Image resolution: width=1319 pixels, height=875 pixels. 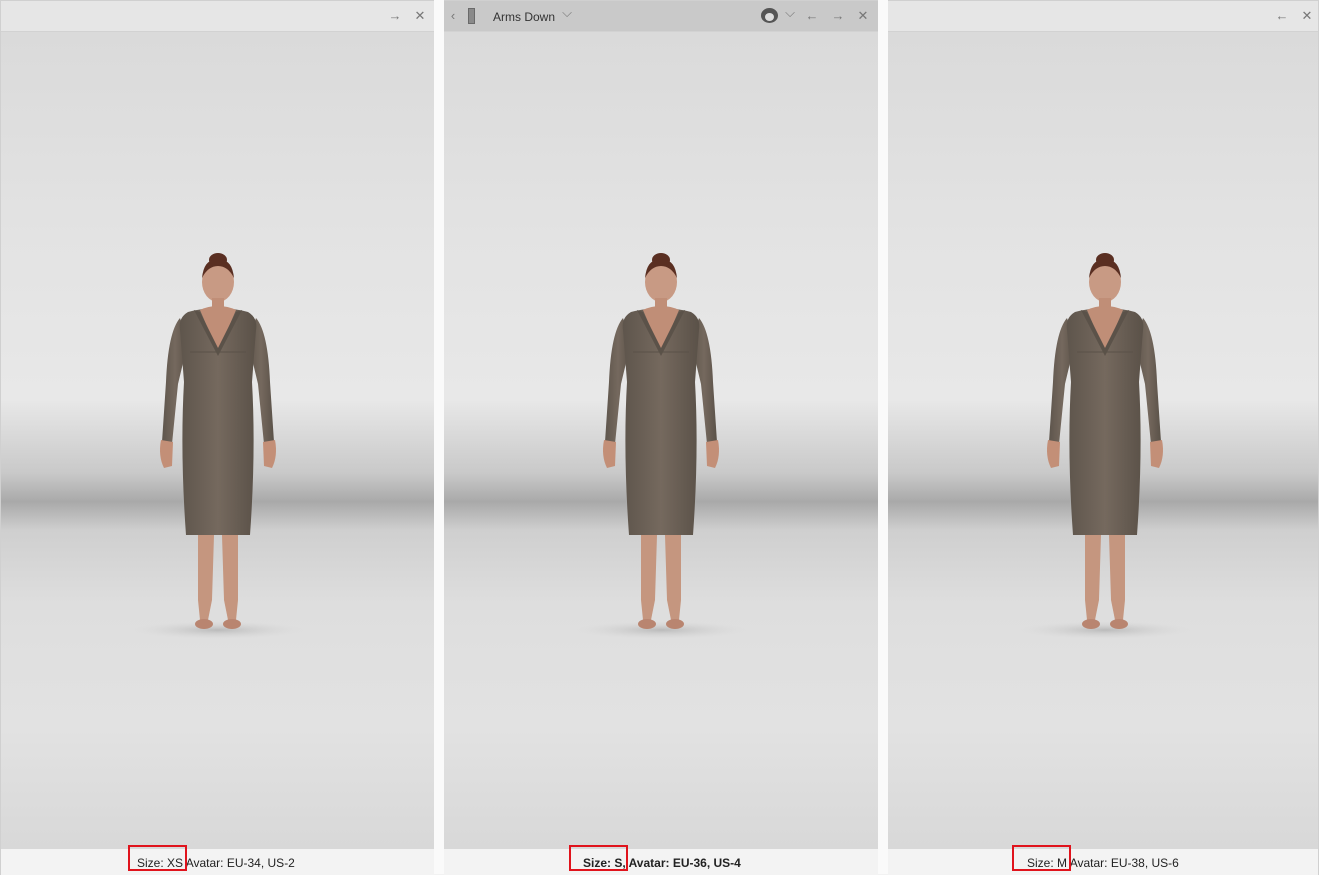 What do you see at coordinates (239, 863) in the screenshot?
I see `avatar-label: Avatar: EU-34, US-2` at bounding box center [239, 863].